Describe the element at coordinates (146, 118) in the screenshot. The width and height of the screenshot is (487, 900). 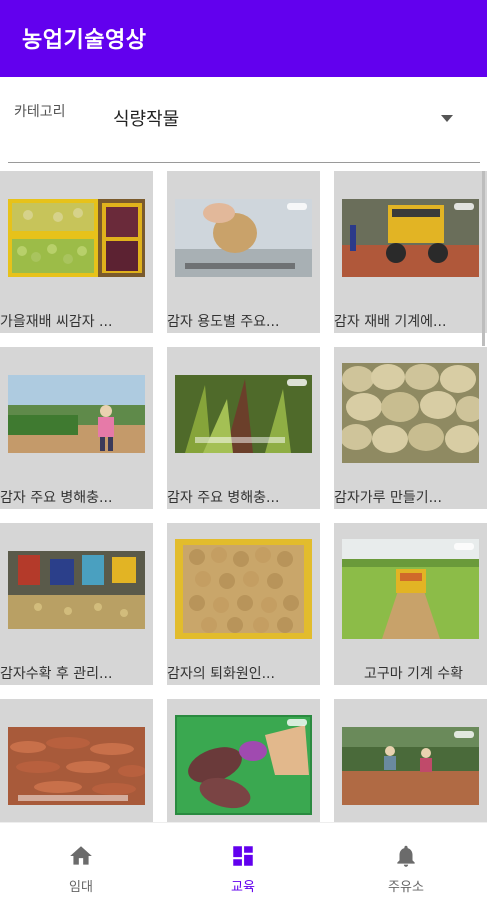
I see `category-select-value: 식량작물` at that location.